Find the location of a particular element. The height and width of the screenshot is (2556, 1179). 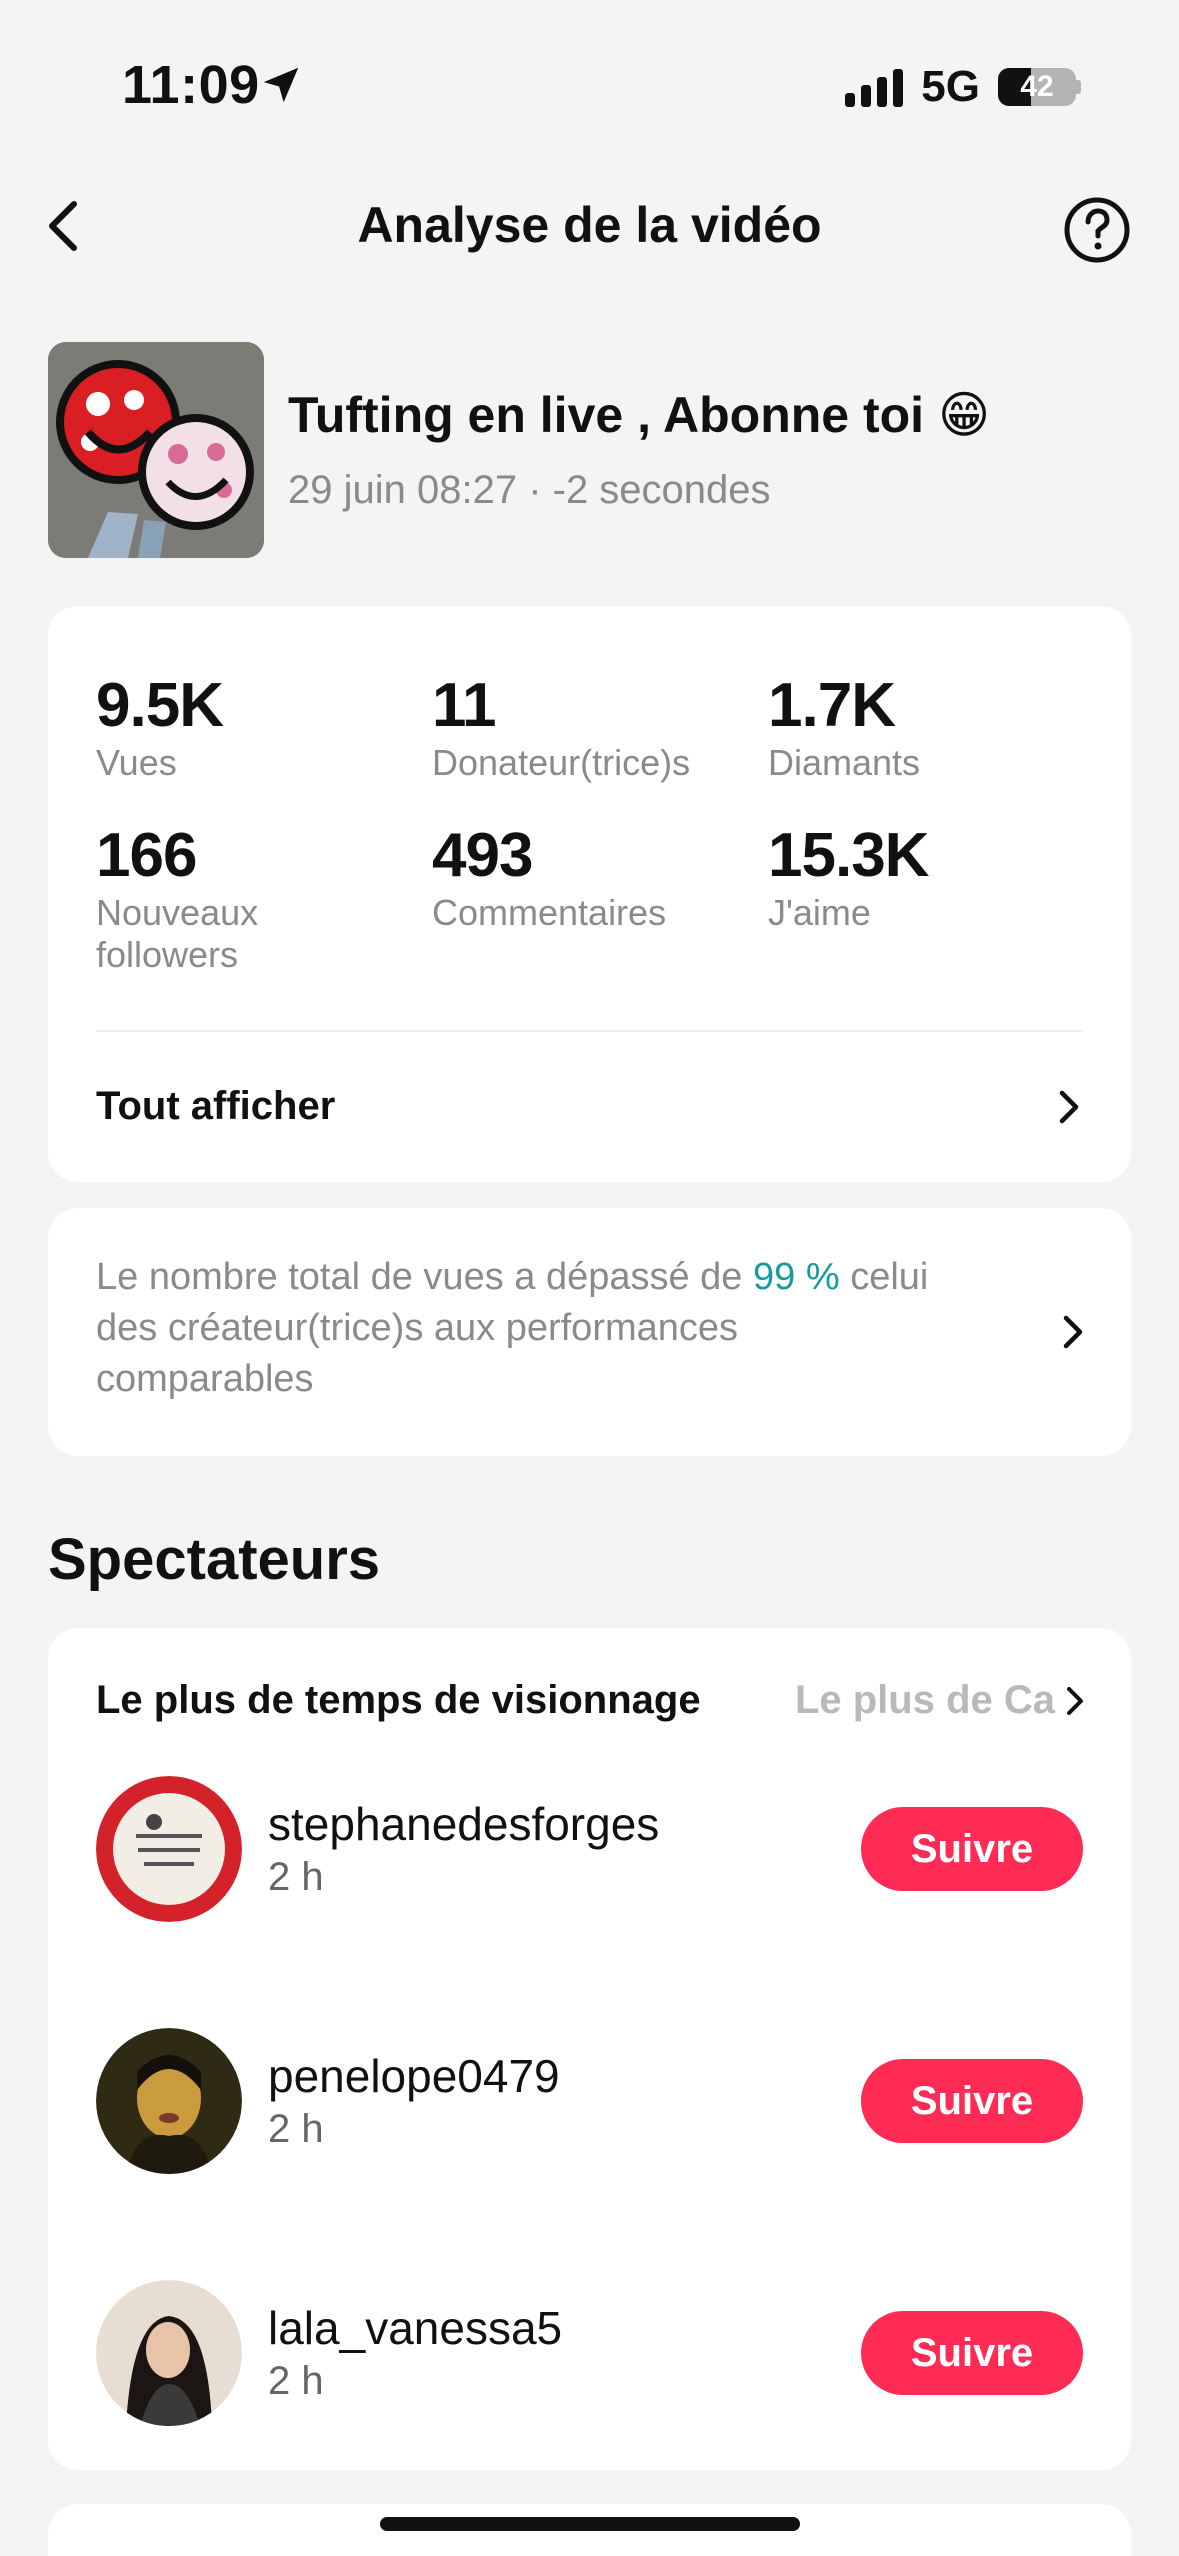

viewer-name: penelope0479 is located at coordinates (414, 2076).